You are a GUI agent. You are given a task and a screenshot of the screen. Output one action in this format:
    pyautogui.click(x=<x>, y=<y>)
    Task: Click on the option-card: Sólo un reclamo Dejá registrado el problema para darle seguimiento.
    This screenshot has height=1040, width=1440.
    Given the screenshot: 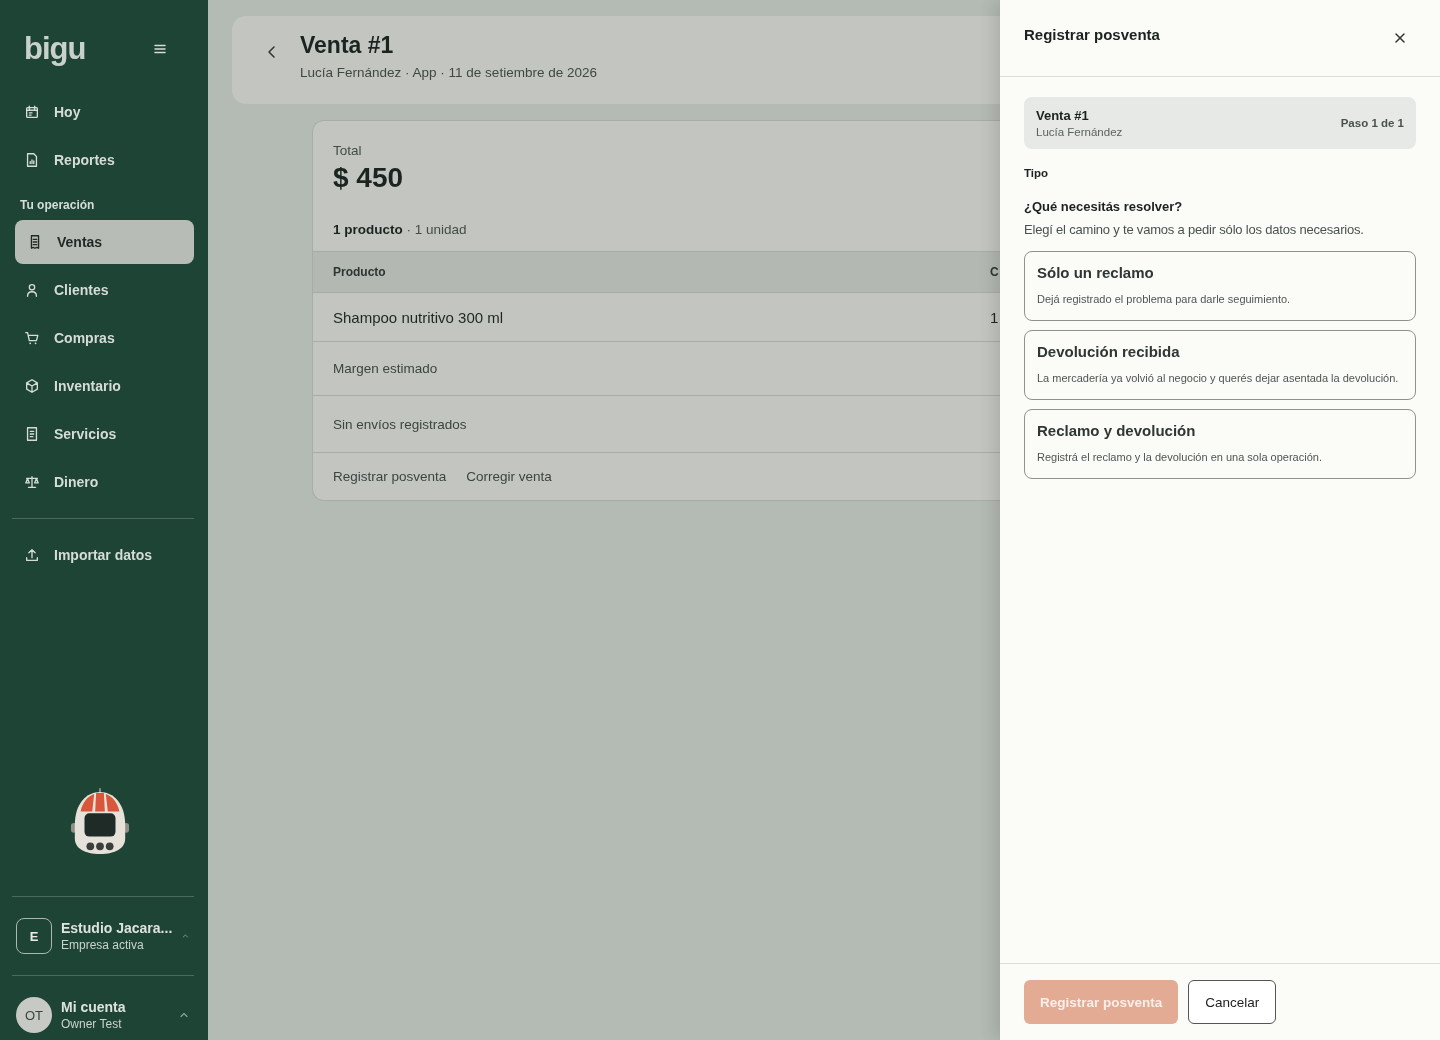 What is the action you would take?
    pyautogui.click(x=1220, y=286)
    